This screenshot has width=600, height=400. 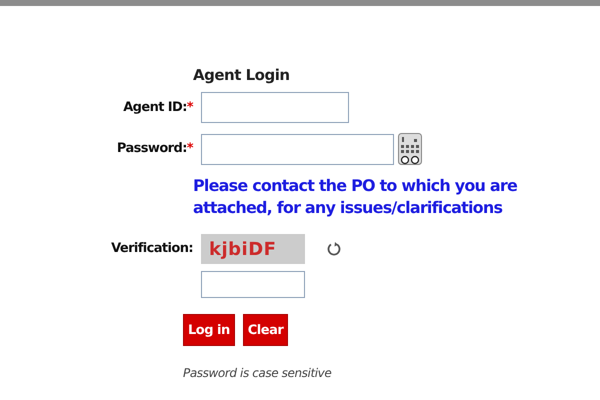 What do you see at coordinates (257, 373) in the screenshot?
I see `case-sensitivity-note: Password is case sensitive` at bounding box center [257, 373].